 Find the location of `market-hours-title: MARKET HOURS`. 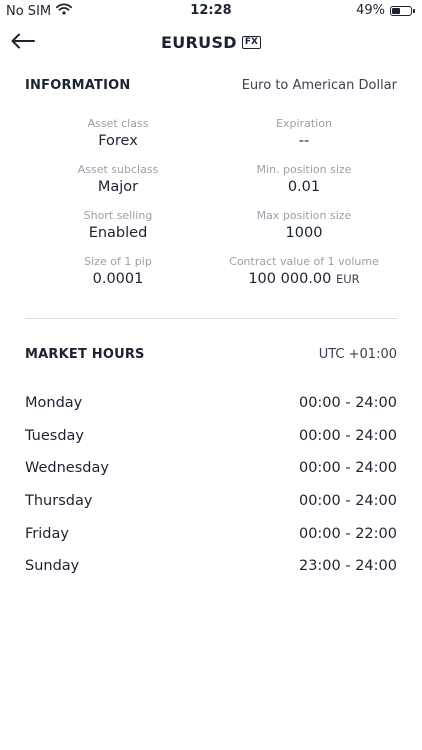

market-hours-title: MARKET HOURS is located at coordinates (85, 354).